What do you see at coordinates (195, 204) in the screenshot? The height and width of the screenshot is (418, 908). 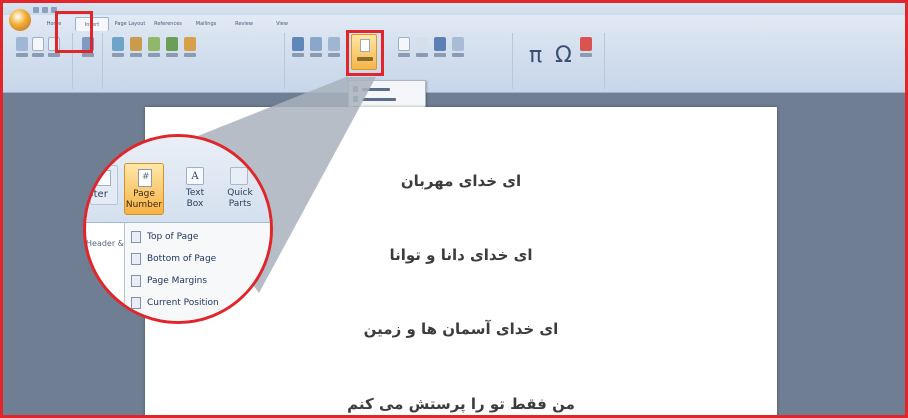 I see `text-box-label-line2: Box` at bounding box center [195, 204].